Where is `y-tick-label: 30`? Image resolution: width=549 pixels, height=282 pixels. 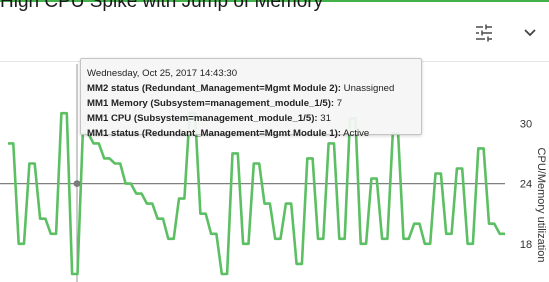 y-tick-label: 30 is located at coordinates (526, 124).